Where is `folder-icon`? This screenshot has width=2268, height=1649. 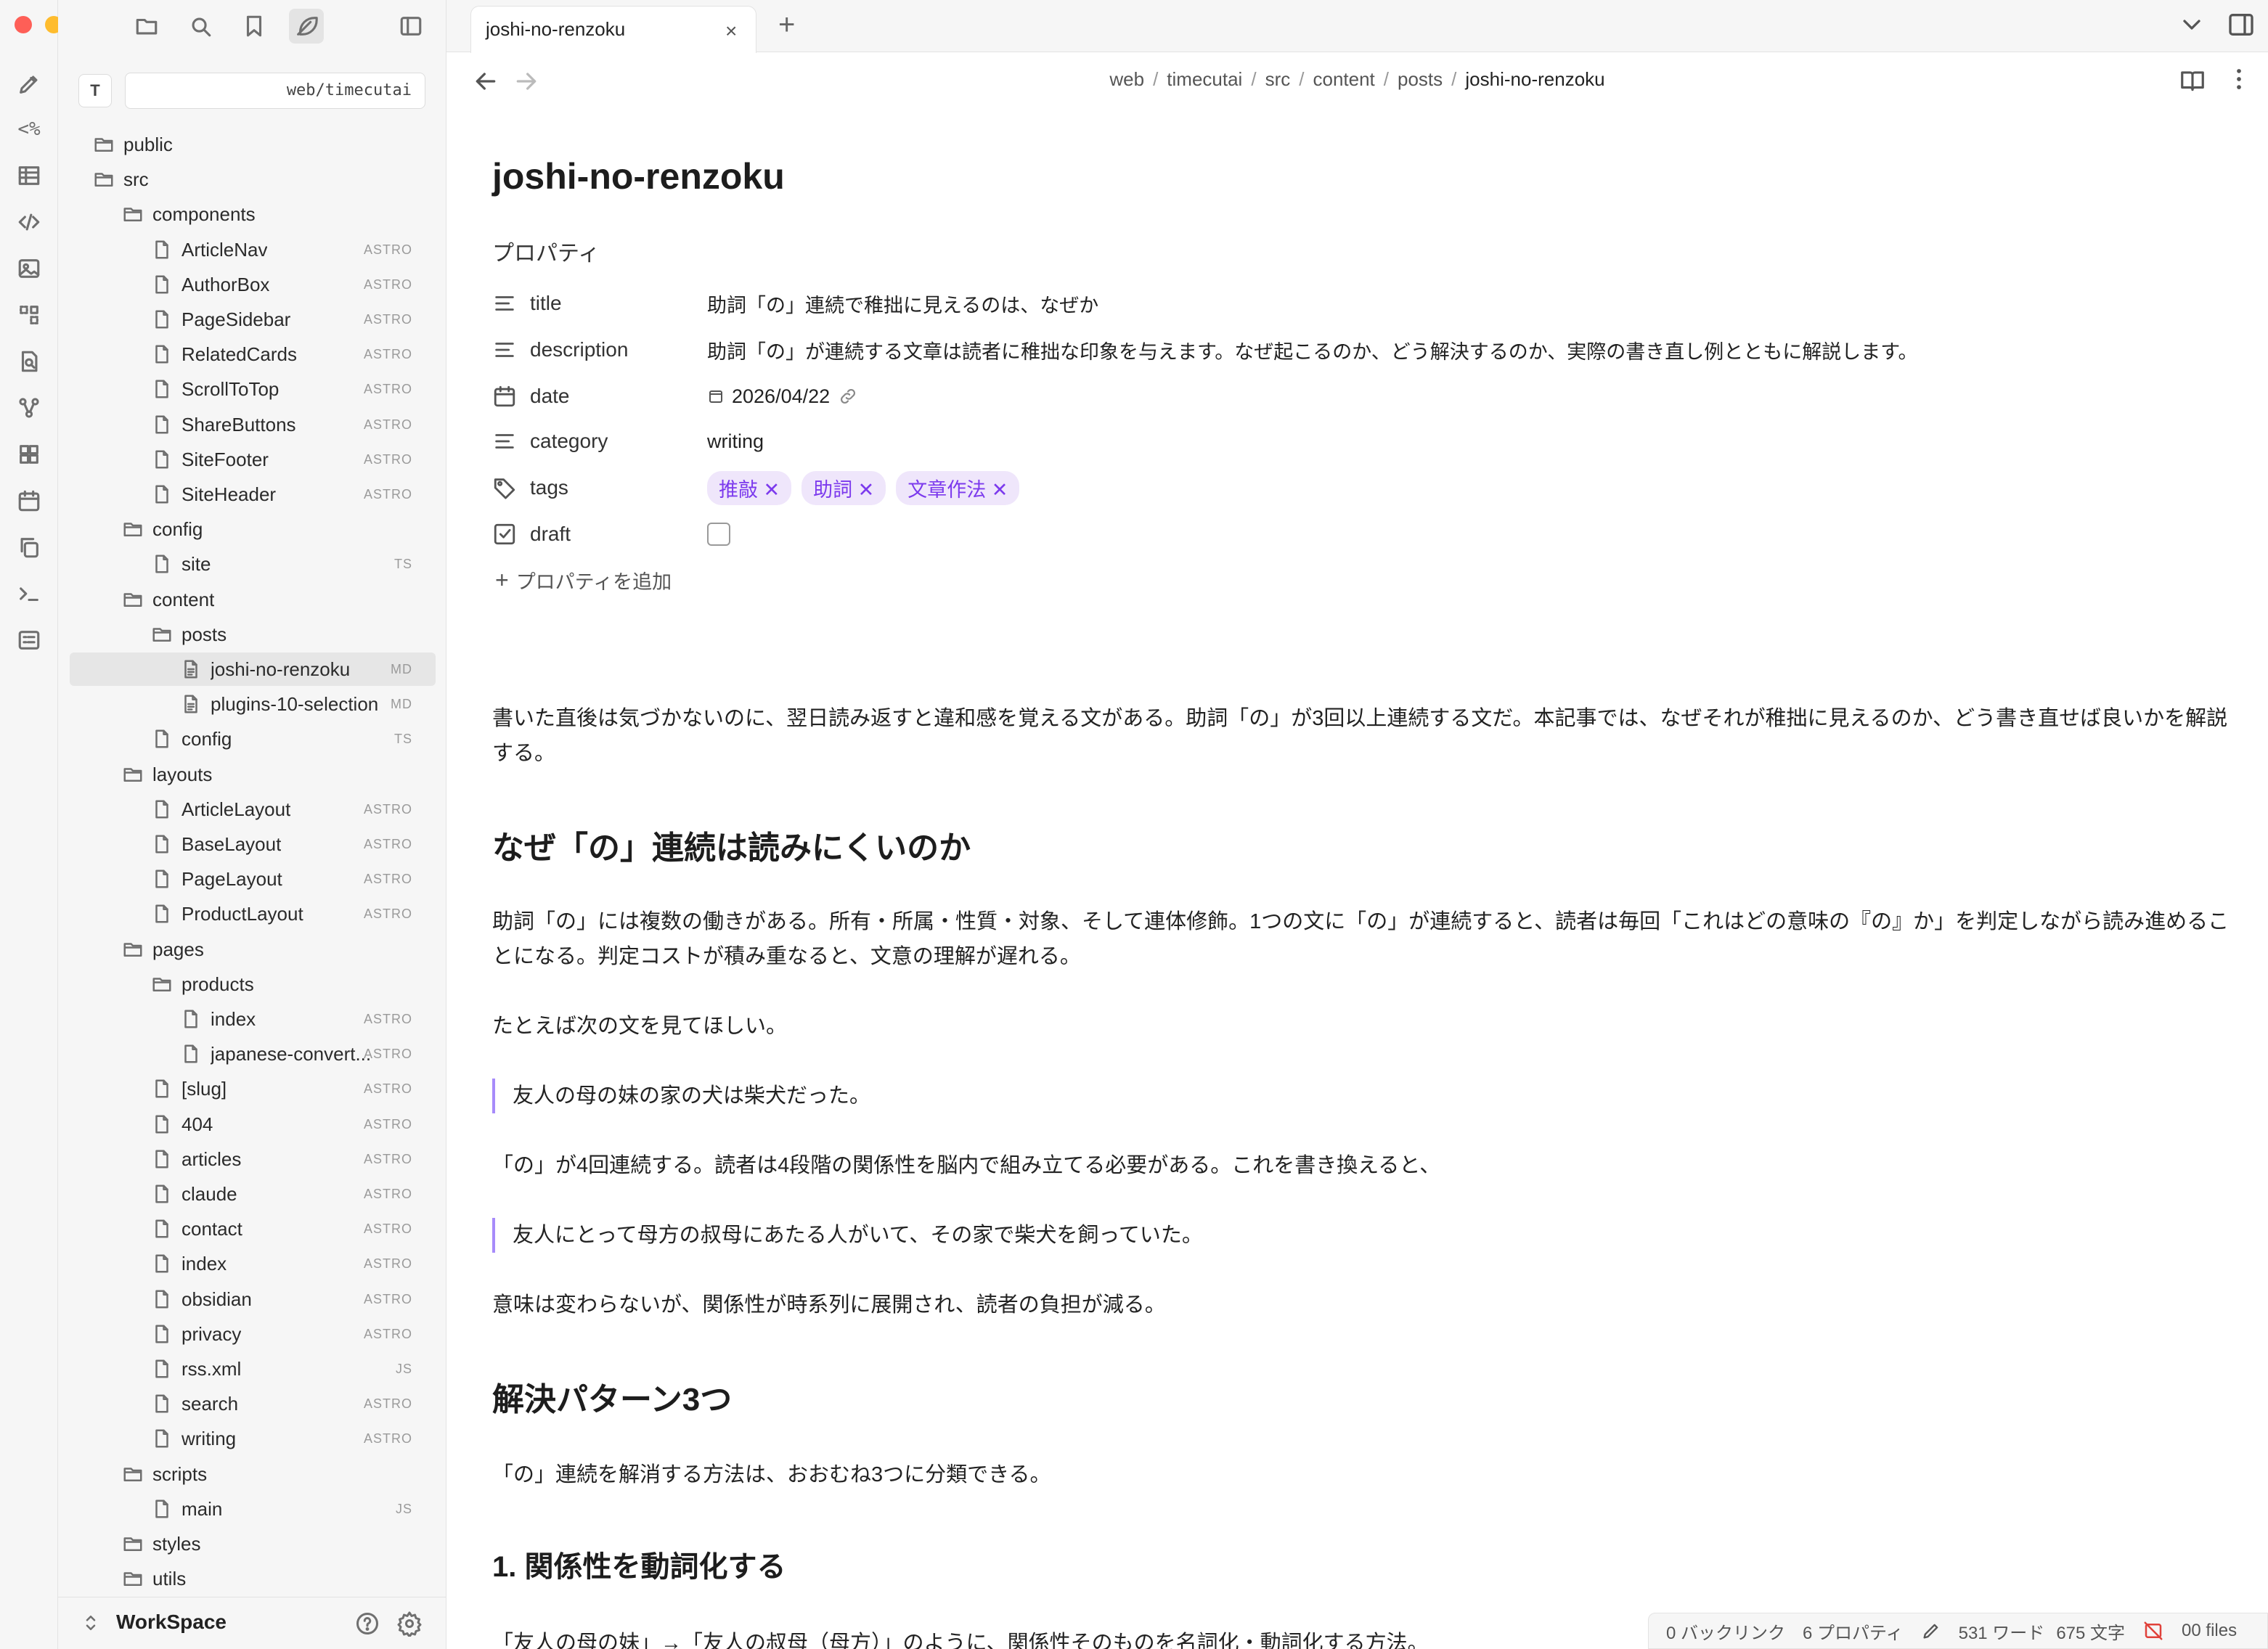 folder-icon is located at coordinates (146, 26).